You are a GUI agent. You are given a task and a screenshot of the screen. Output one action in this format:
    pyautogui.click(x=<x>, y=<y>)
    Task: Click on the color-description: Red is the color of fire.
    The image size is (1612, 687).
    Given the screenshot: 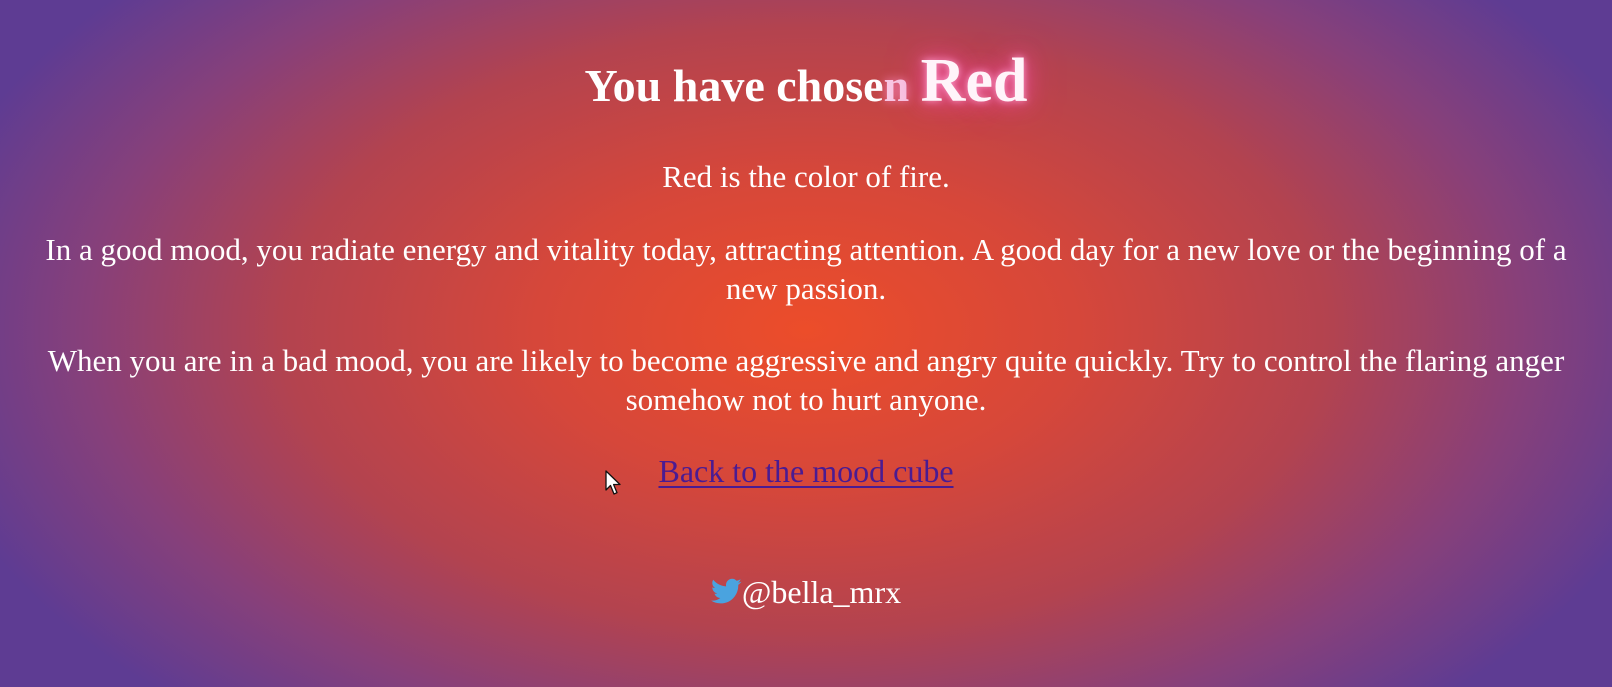 What is the action you would take?
    pyautogui.click(x=806, y=176)
    